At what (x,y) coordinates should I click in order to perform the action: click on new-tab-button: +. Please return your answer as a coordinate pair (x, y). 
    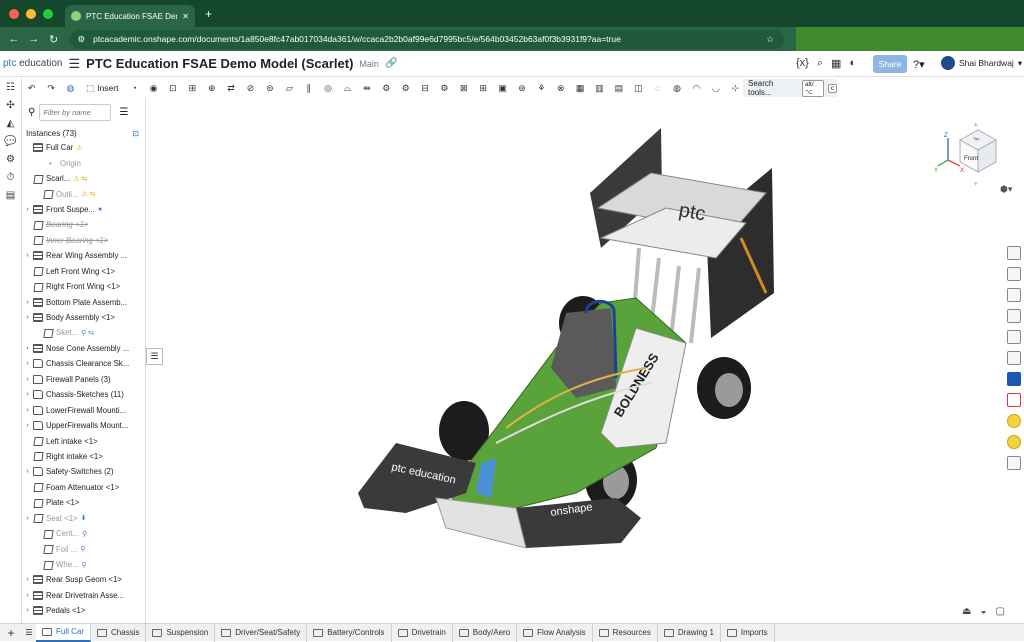
    Looking at the image, I should click on (208, 14).